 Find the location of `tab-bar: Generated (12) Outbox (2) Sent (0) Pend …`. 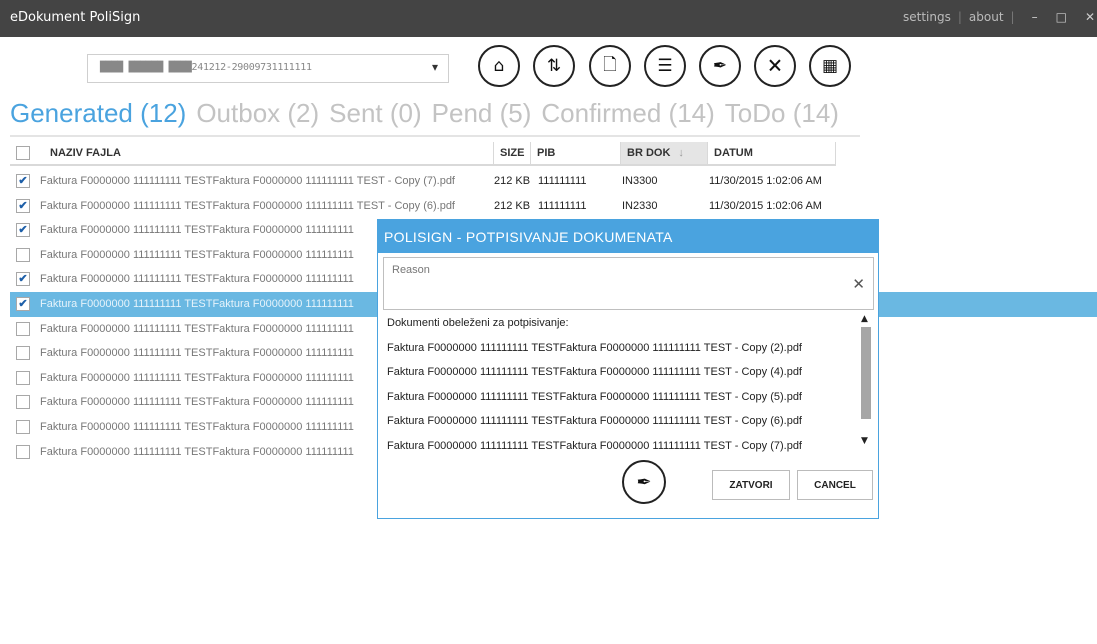

tab-bar: Generated (12) Outbox (2) Sent (0) Pend … is located at coordinates (429, 113).